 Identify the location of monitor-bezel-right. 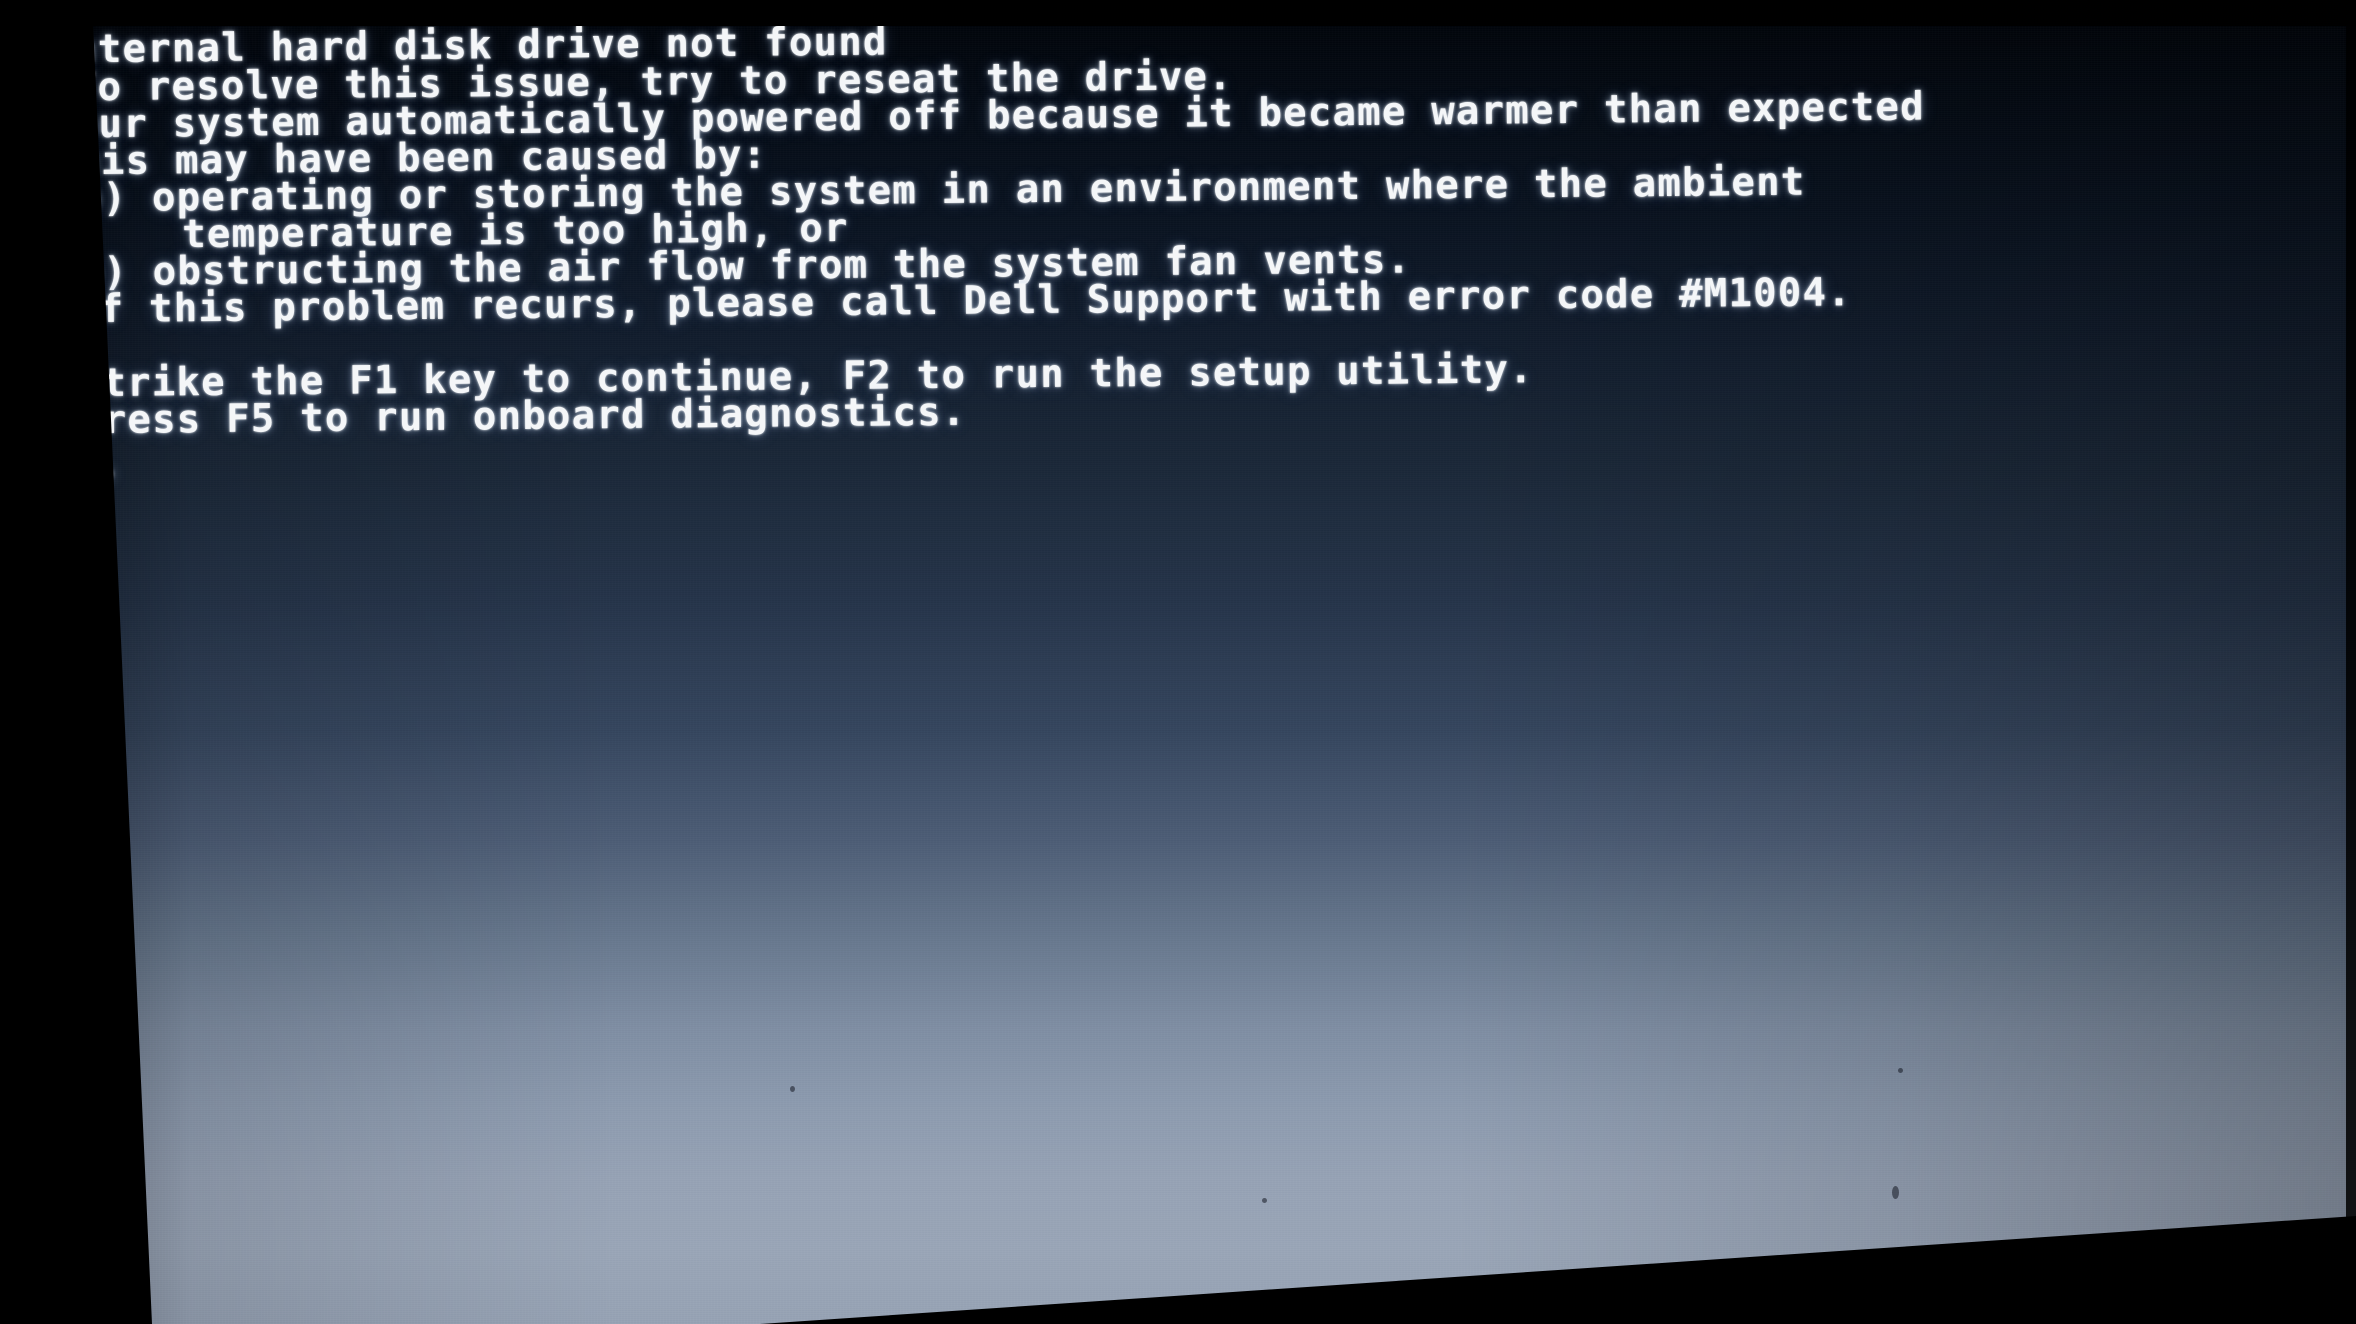
(2351, 662).